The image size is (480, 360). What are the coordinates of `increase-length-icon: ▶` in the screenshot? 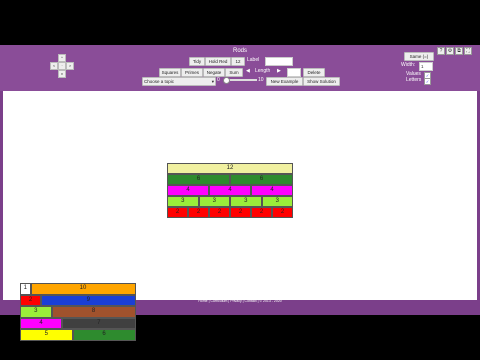 It's located at (279, 71).